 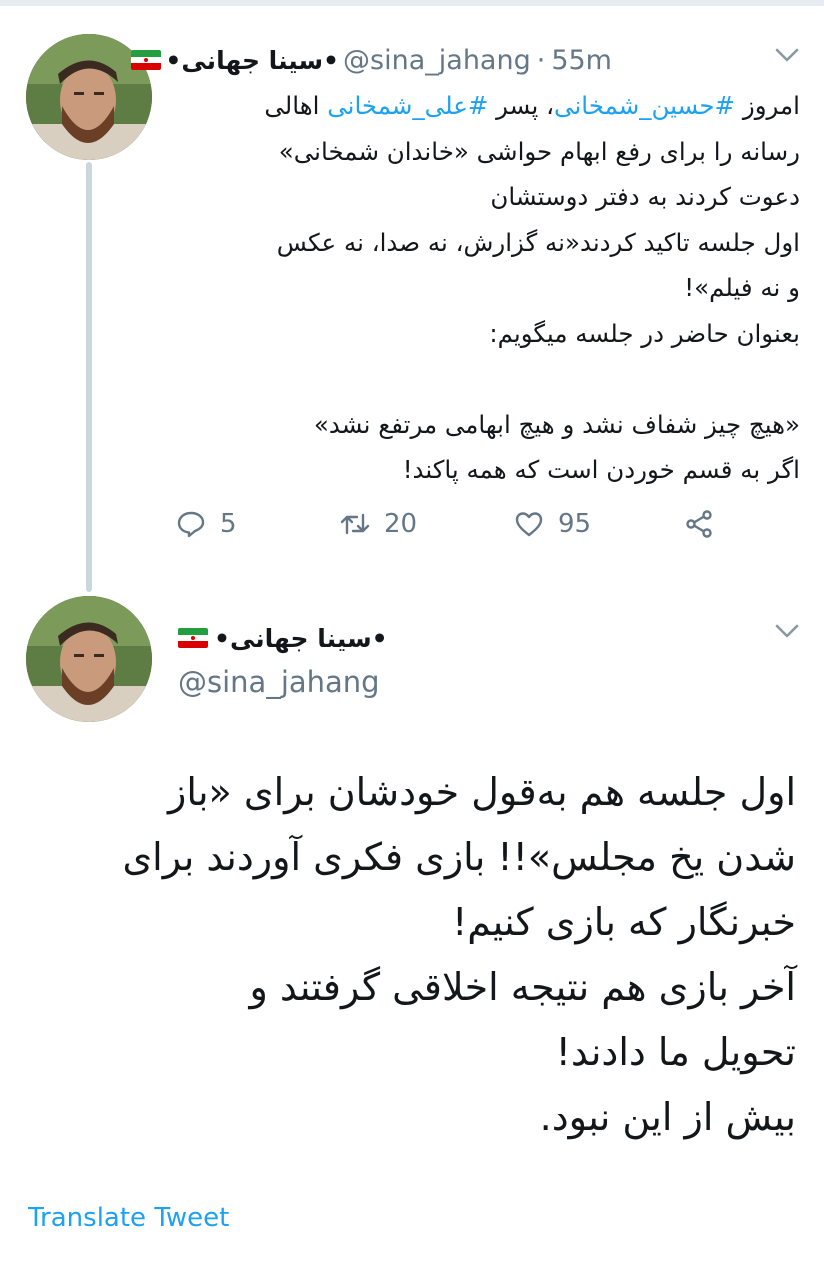 What do you see at coordinates (529, 524) in the screenshot?
I see `like-icon` at bounding box center [529, 524].